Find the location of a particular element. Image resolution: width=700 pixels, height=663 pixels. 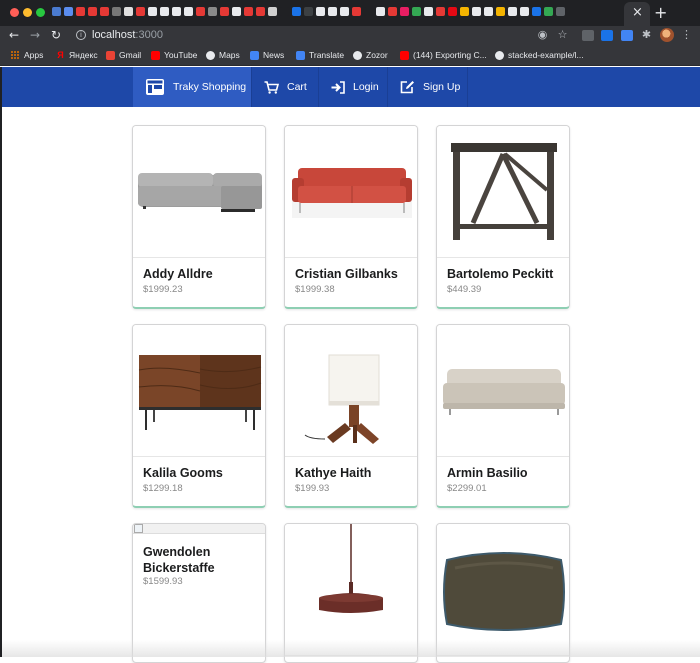

product-name: Armin Basilio is located at coordinates (506, 473).